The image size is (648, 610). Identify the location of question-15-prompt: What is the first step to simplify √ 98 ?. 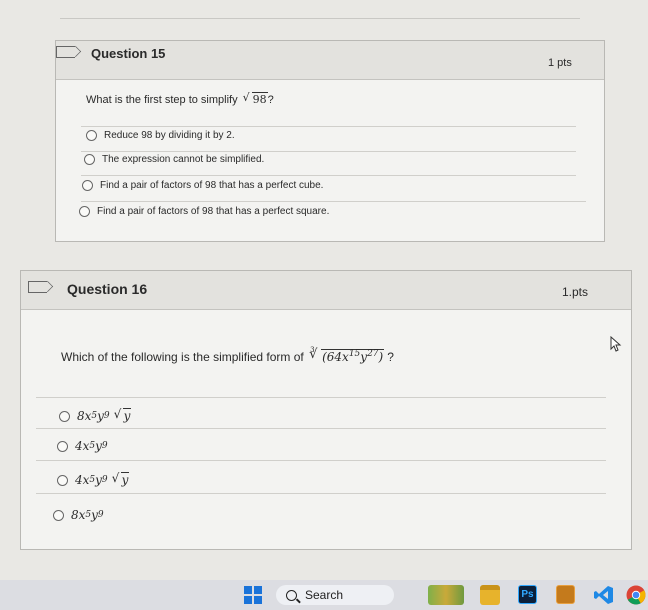
(180, 98).